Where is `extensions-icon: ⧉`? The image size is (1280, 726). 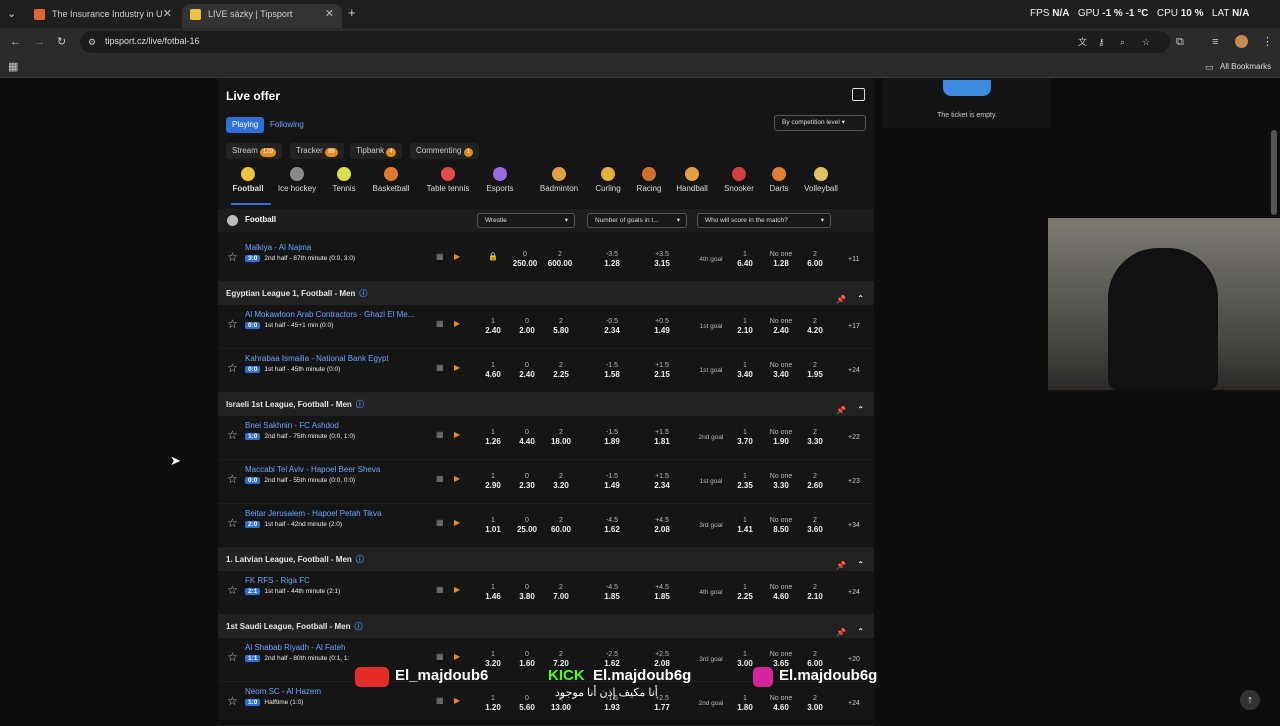 extensions-icon: ⧉ is located at coordinates (1180, 42).